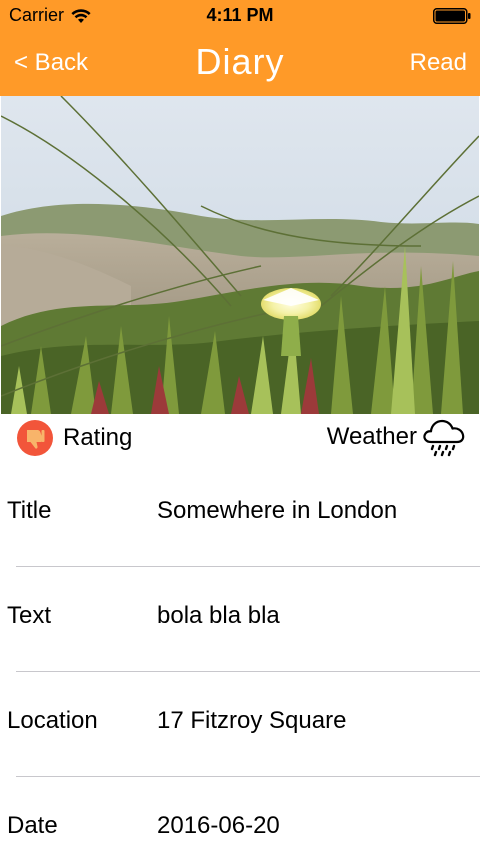  I want to click on location-value: 17 Fitzroy Square, so click(252, 720).